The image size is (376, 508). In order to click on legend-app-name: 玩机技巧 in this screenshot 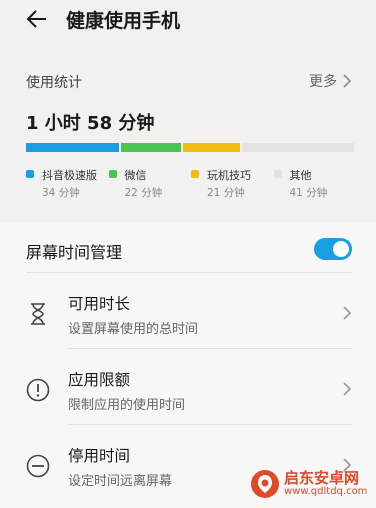, I will do `click(229, 175)`.